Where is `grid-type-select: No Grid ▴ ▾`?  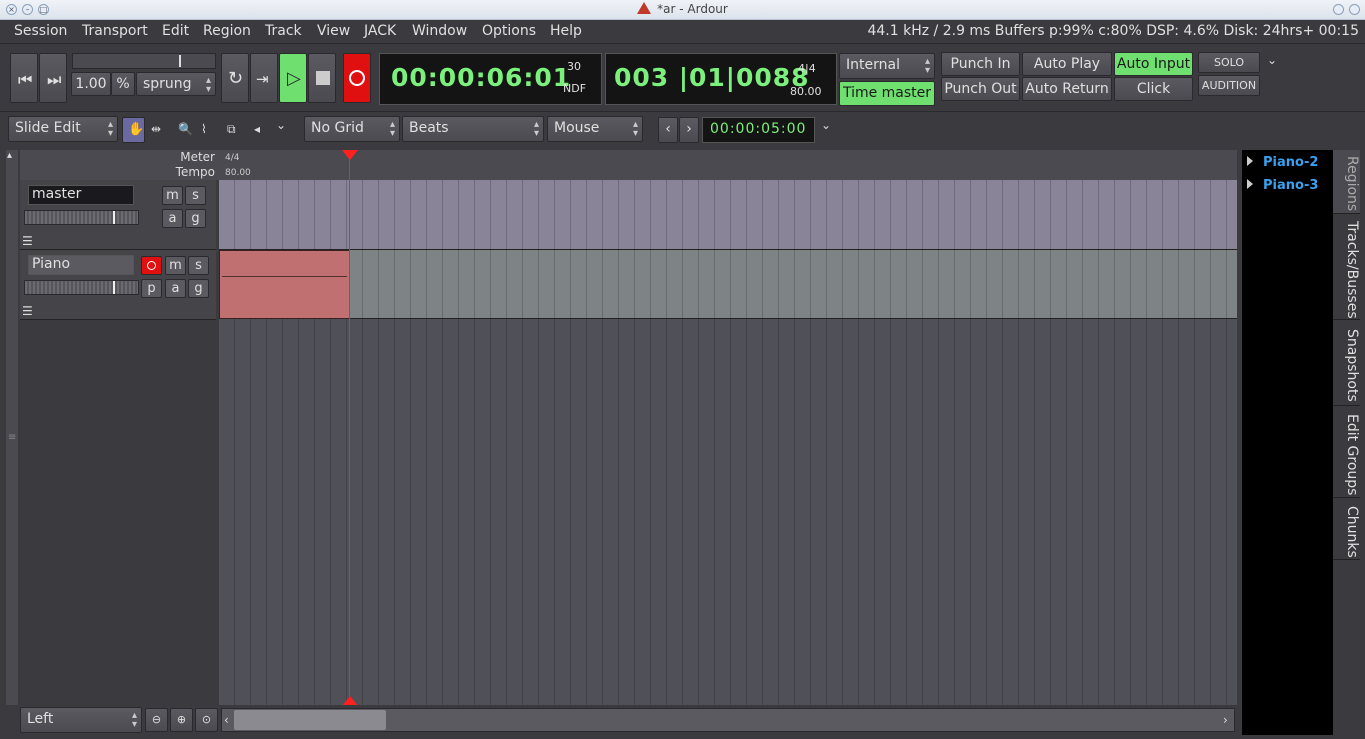 grid-type-select: No Grid ▴ ▾ is located at coordinates (352, 129).